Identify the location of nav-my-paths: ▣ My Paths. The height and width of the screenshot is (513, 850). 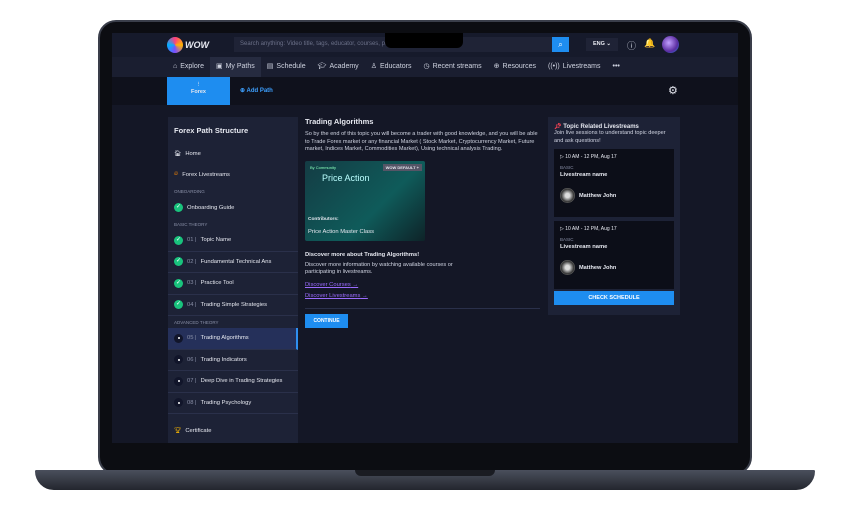
(235, 67).